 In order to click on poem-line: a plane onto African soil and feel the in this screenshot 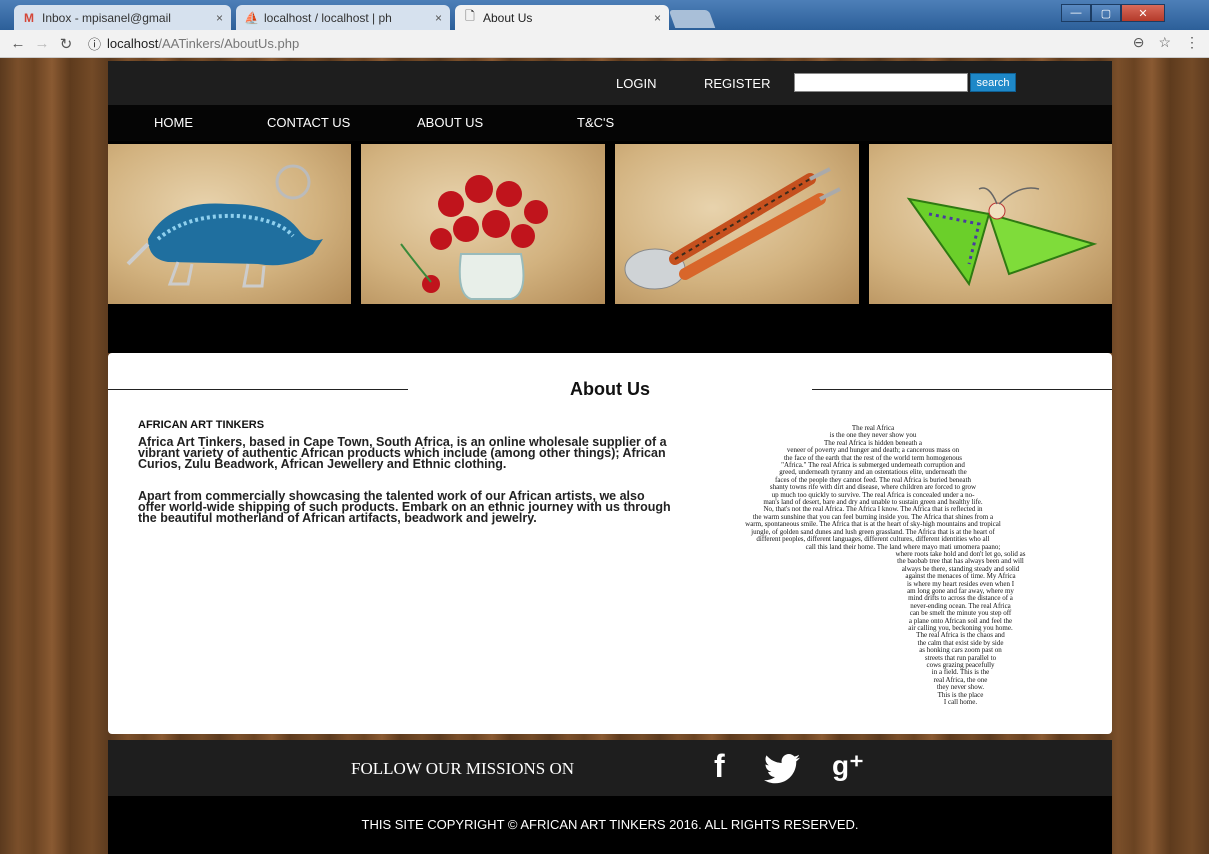, I will do `click(960, 620)`.